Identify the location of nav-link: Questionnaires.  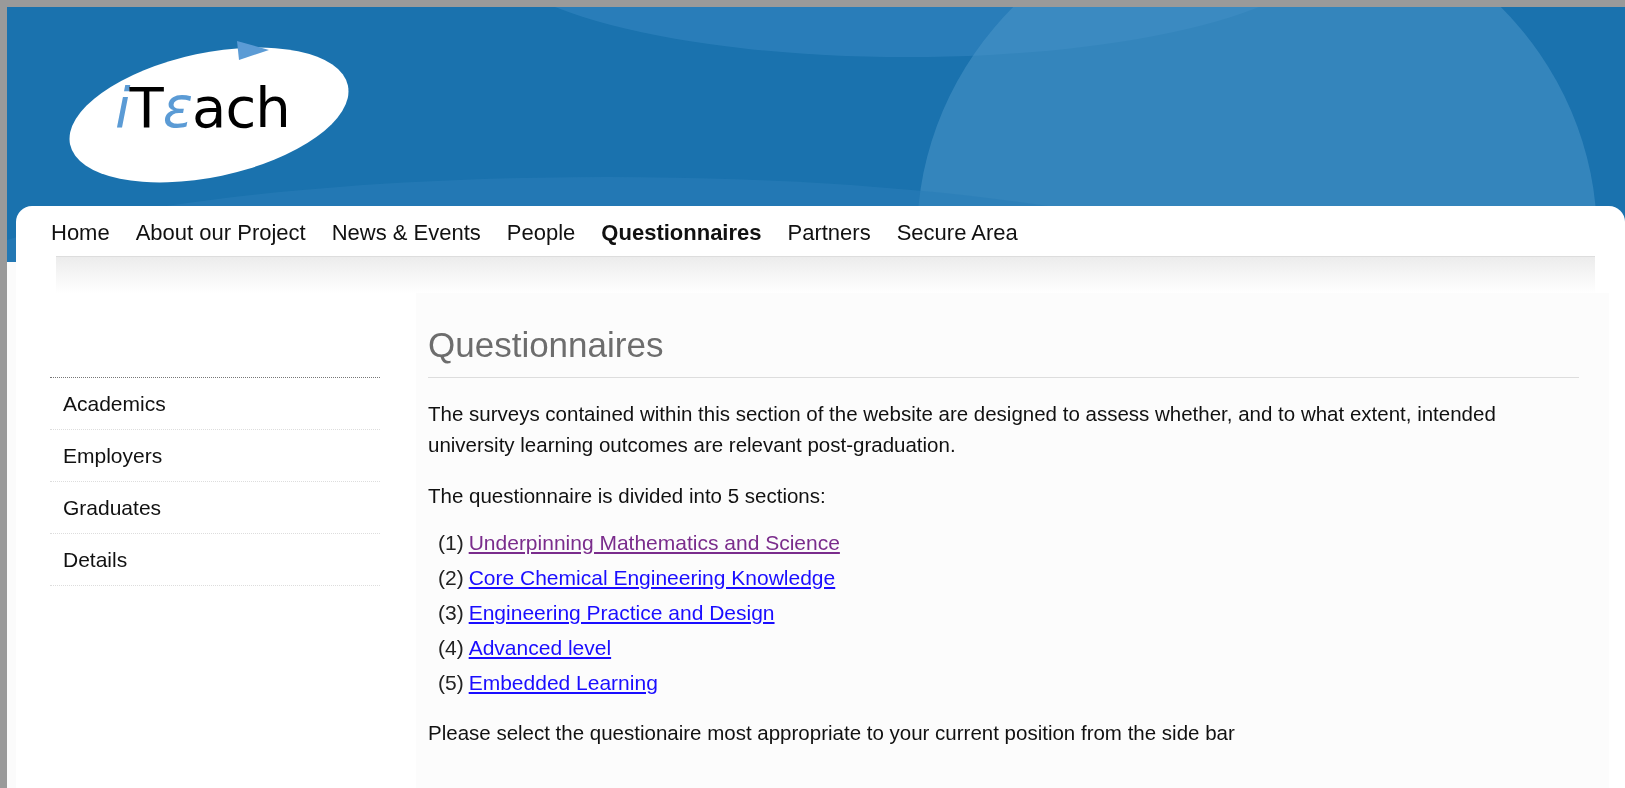
(681, 235).